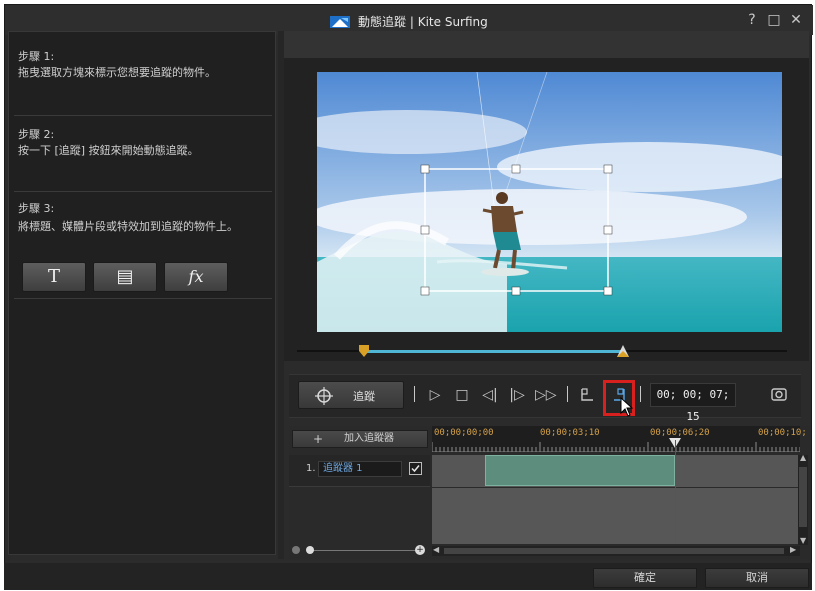 The image size is (815, 591). I want to click on add-media-button: ▤, so click(125, 277).